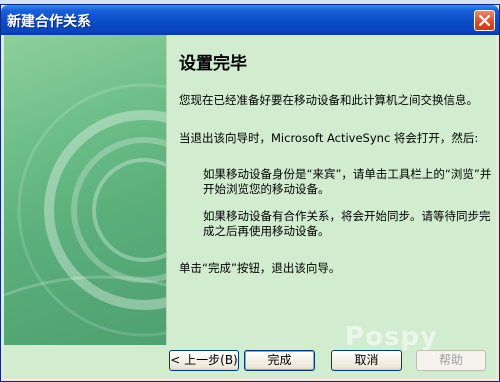 Image resolution: width=500 pixels, height=382 pixels. What do you see at coordinates (328, 100) in the screenshot?
I see `intro-text: 您现在已经准备好要在移动设备和此计算机之间交换信息。` at bounding box center [328, 100].